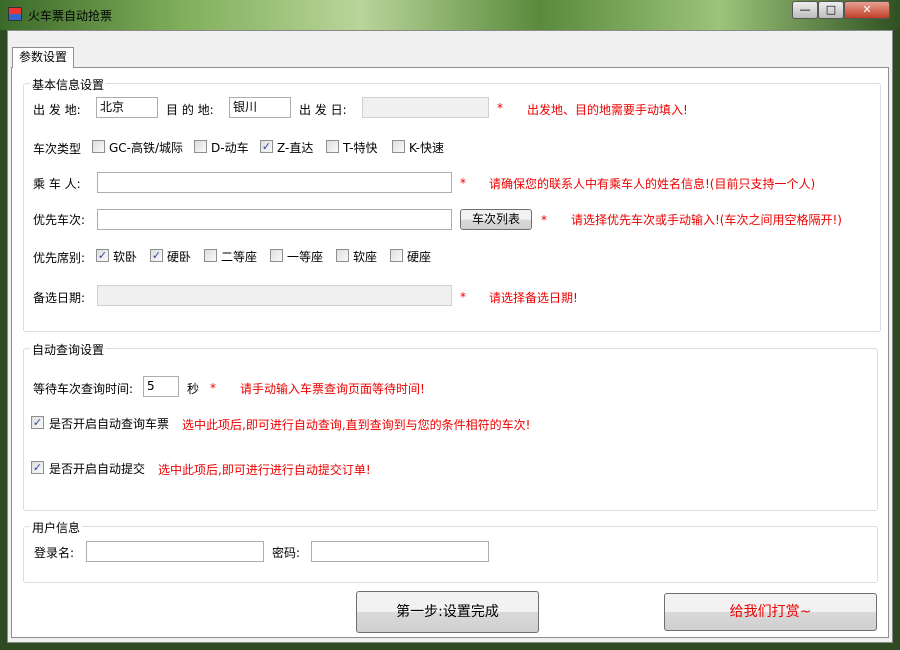  I want to click on password-label: 密码:, so click(286, 553).